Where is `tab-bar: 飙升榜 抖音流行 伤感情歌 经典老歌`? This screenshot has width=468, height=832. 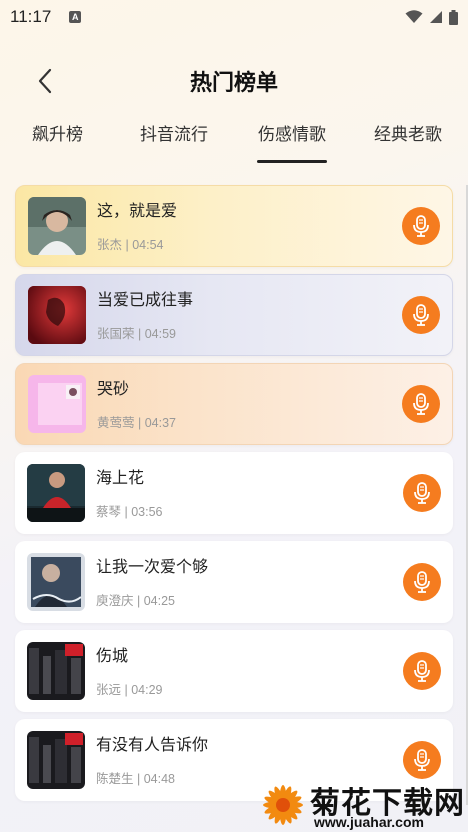
tab-bar: 飙升榜 抖音流行 伤感情歌 经典老歌 is located at coordinates (234, 137).